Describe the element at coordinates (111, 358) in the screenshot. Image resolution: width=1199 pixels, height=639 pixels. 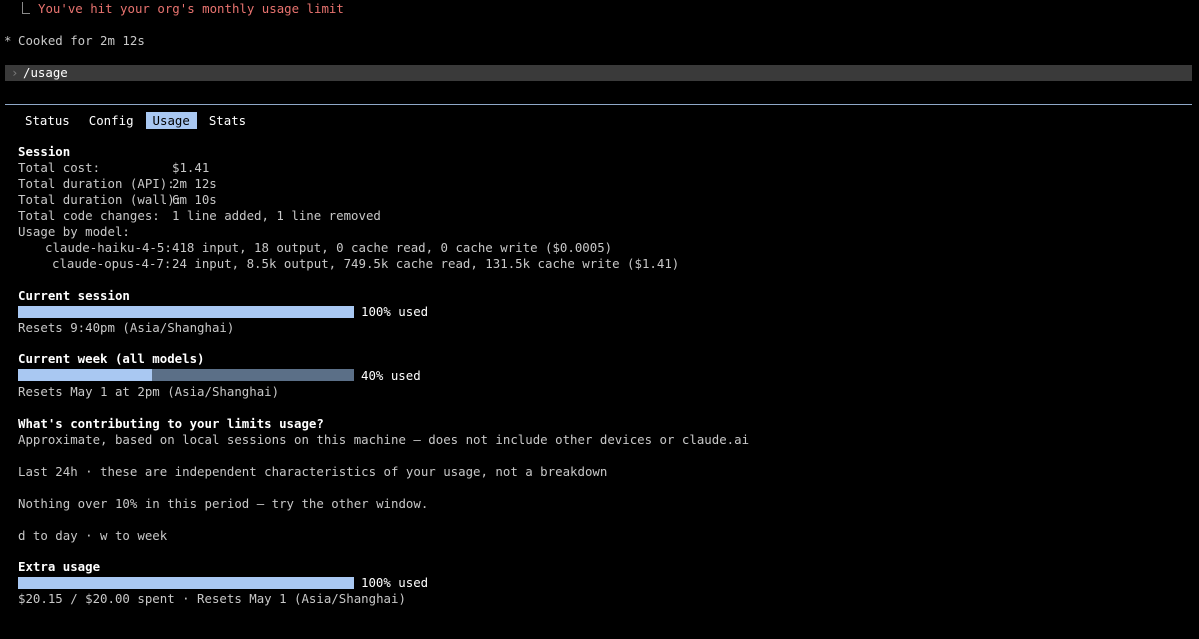
I see `current-week-title: Current week (all models)` at that location.